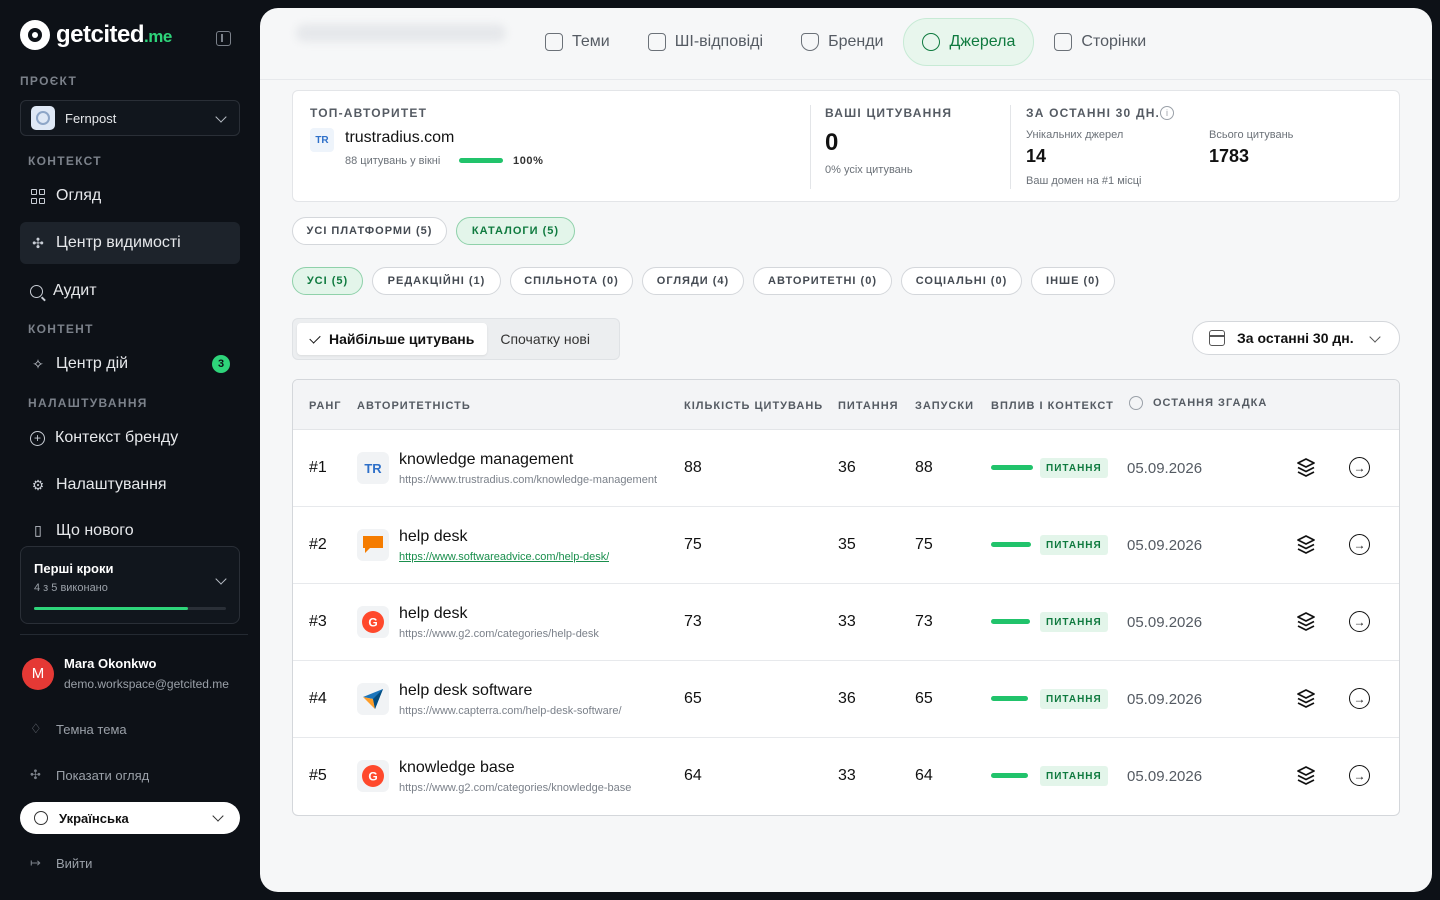 The width and height of the screenshot is (1440, 900). What do you see at coordinates (91, 118) in the screenshot?
I see `project-name: Fernpost` at bounding box center [91, 118].